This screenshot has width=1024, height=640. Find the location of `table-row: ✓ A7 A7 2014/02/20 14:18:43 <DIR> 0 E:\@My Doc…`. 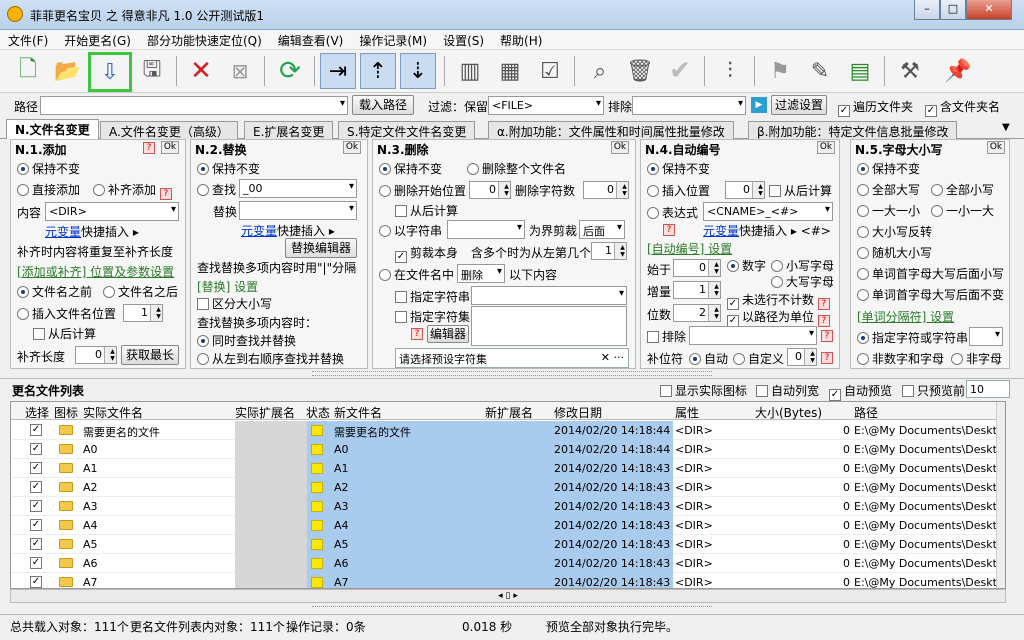

table-row: ✓ A7 A7 2014/02/20 14:18:43 <DIR> 0 E:\@My Doc… is located at coordinates (508, 580).